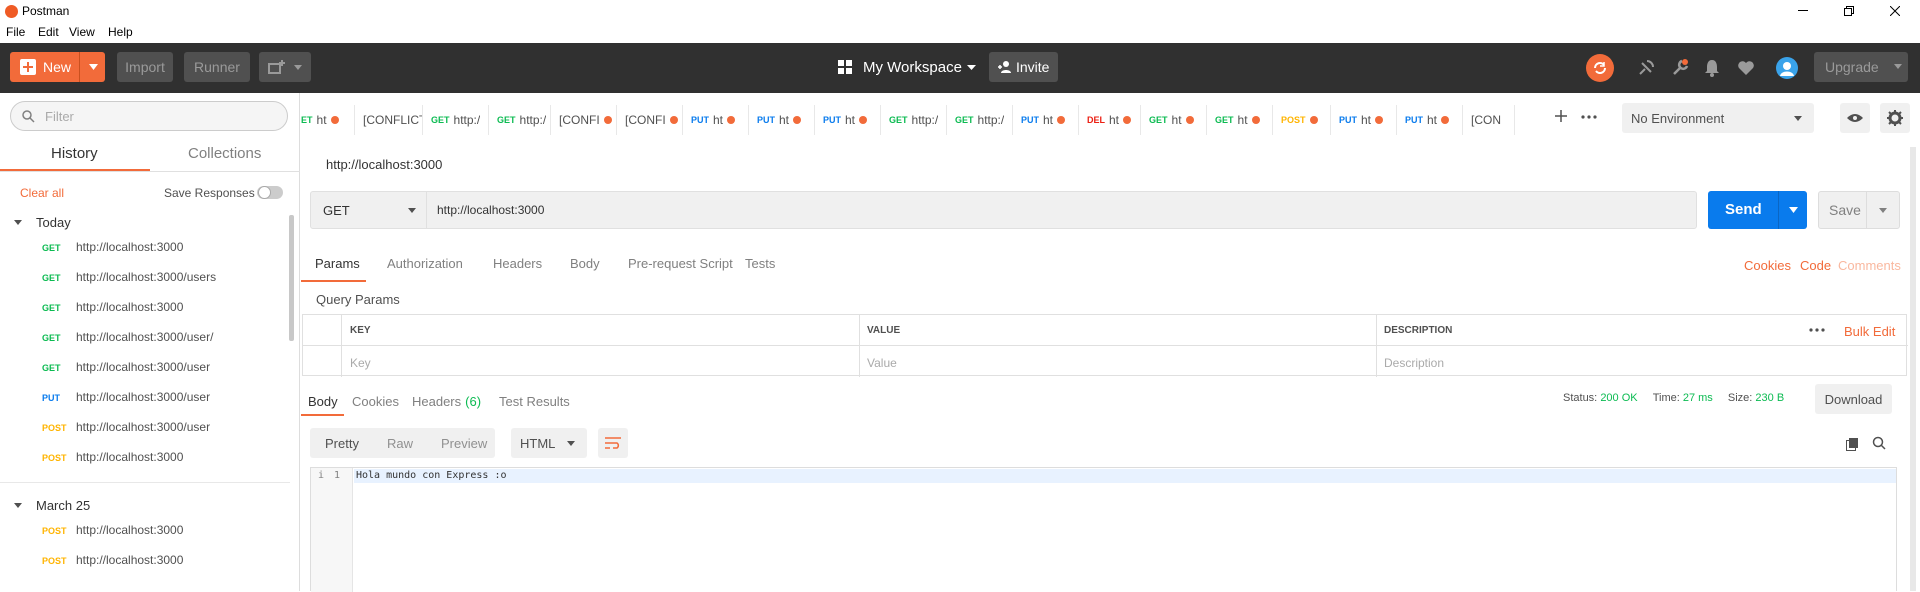 This screenshot has width=1920, height=592. Describe the element at coordinates (613, 443) in the screenshot. I see `wrap-lines-icon` at that location.